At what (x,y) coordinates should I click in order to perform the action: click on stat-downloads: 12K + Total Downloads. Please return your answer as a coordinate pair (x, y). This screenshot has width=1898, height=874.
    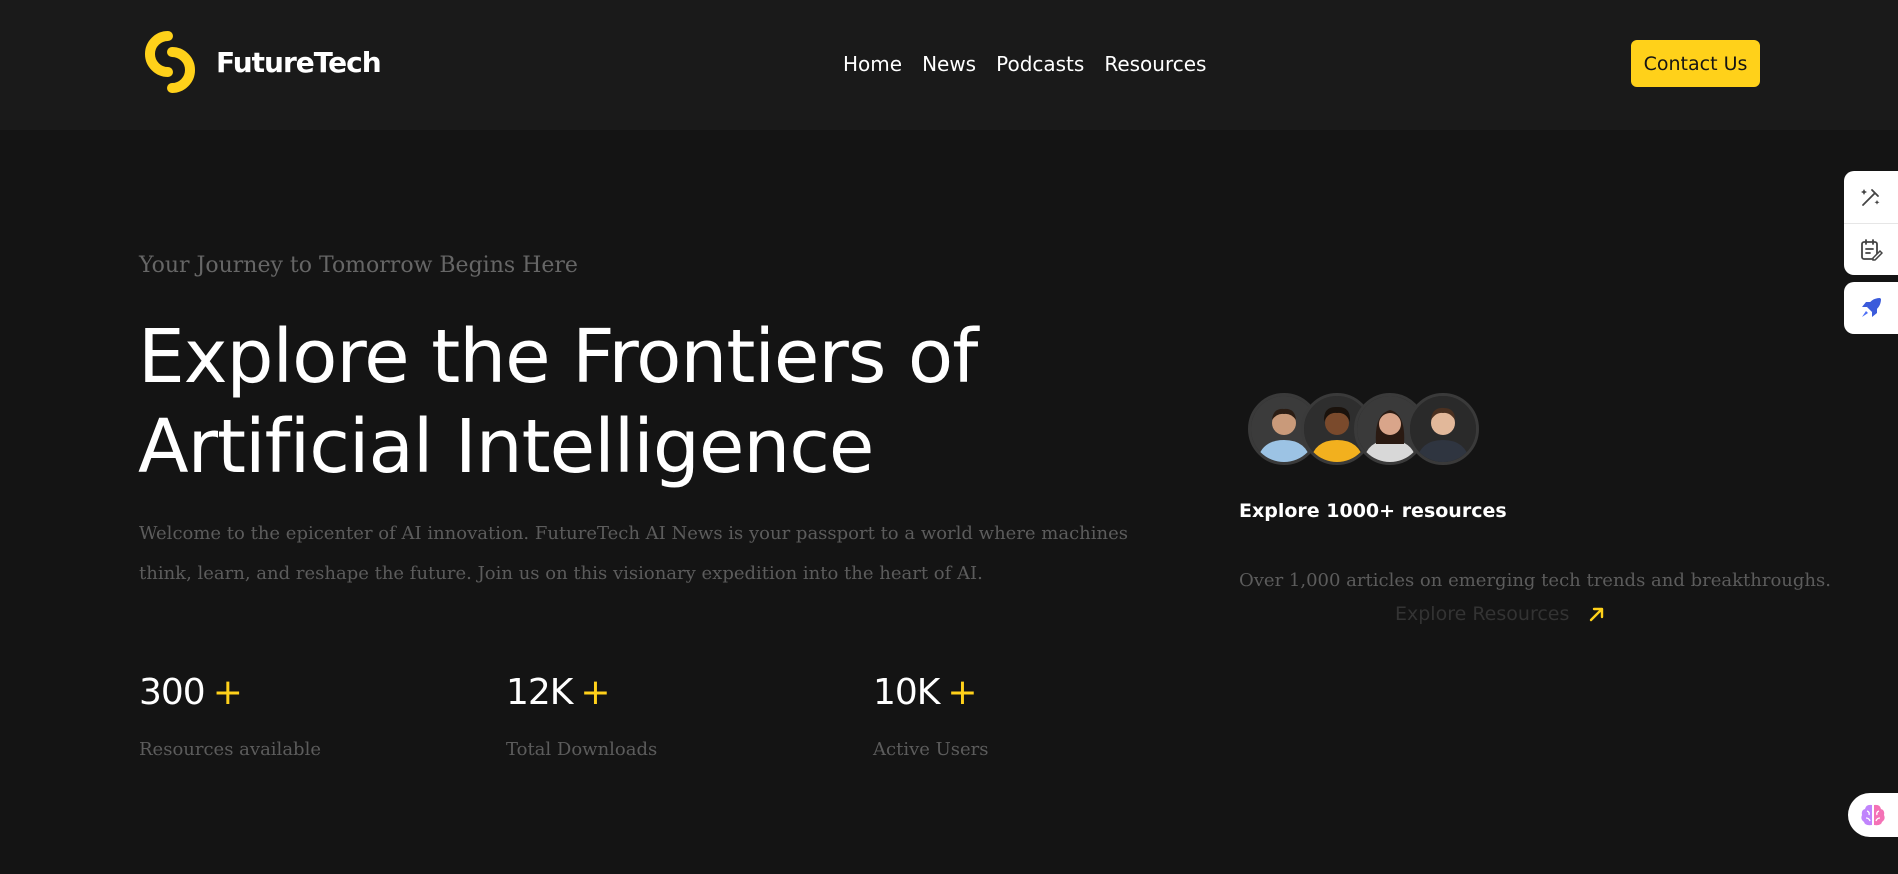
    Looking at the image, I should click on (581, 716).